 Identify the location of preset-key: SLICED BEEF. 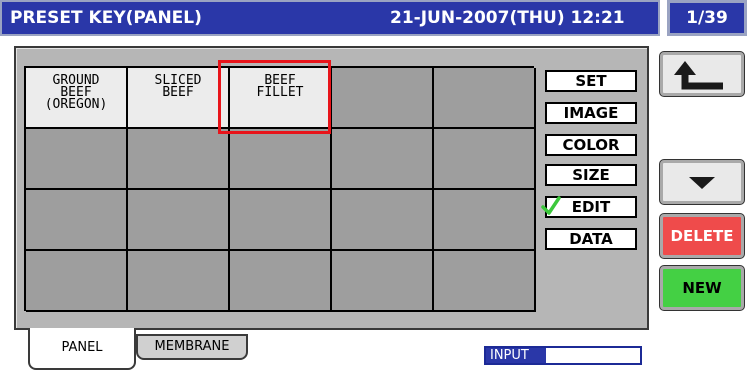
(179, 98).